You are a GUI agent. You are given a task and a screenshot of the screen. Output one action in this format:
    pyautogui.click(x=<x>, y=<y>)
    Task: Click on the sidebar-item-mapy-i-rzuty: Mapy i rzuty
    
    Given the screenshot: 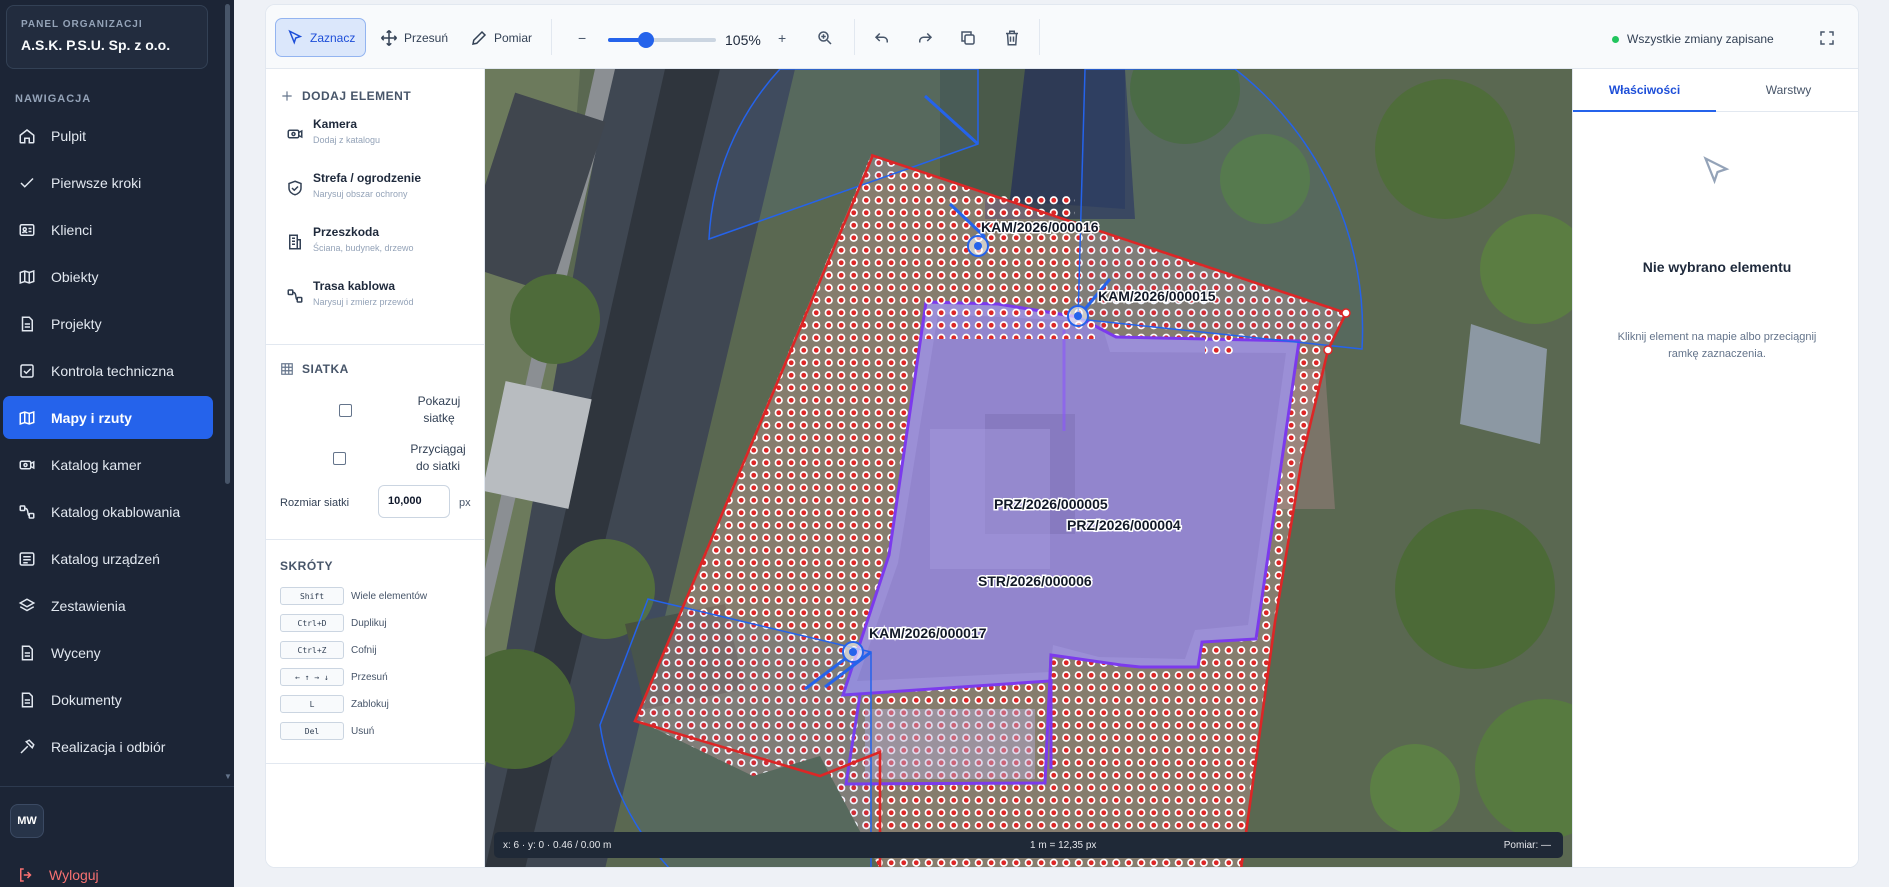 What is the action you would take?
    pyautogui.click(x=108, y=417)
    